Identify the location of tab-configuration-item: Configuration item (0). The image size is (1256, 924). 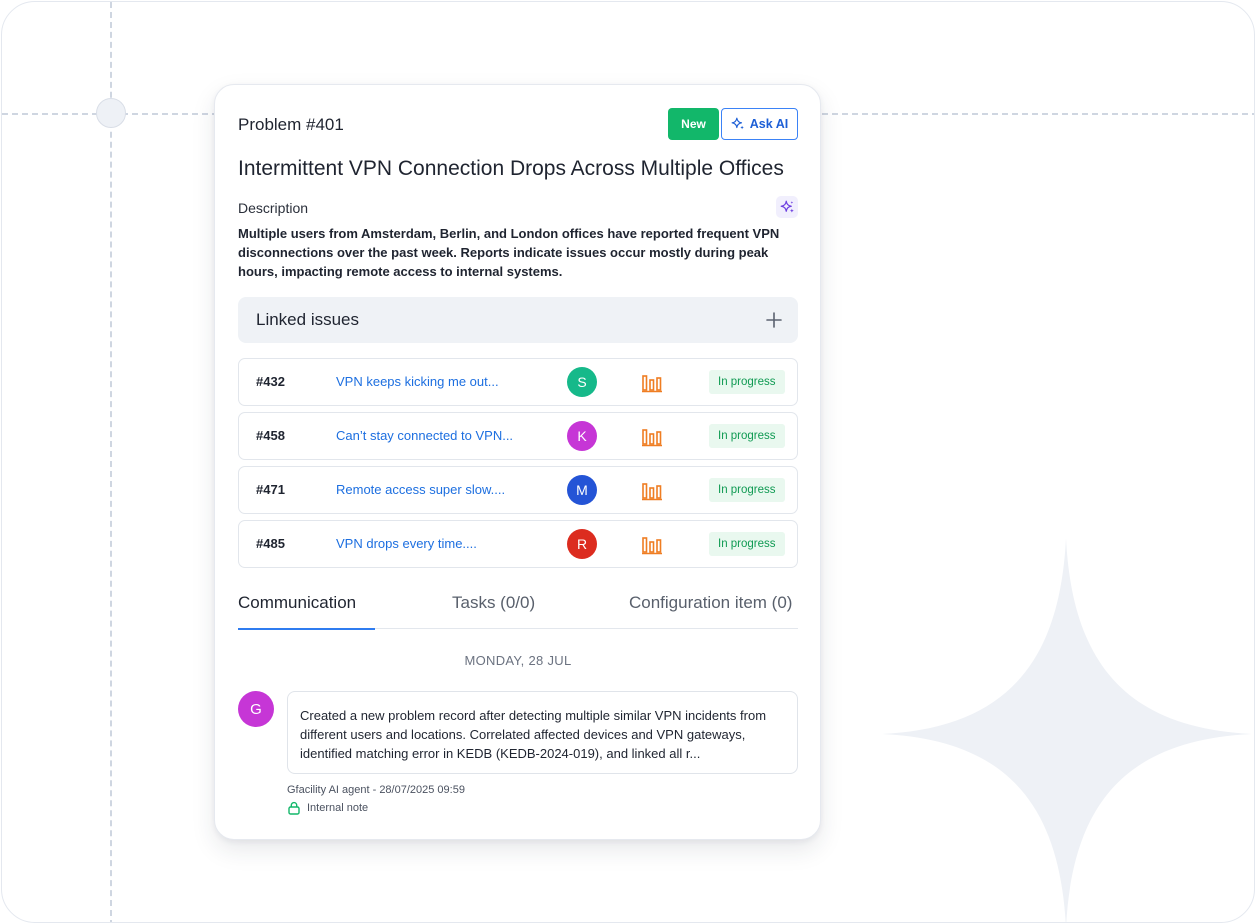
(710, 603).